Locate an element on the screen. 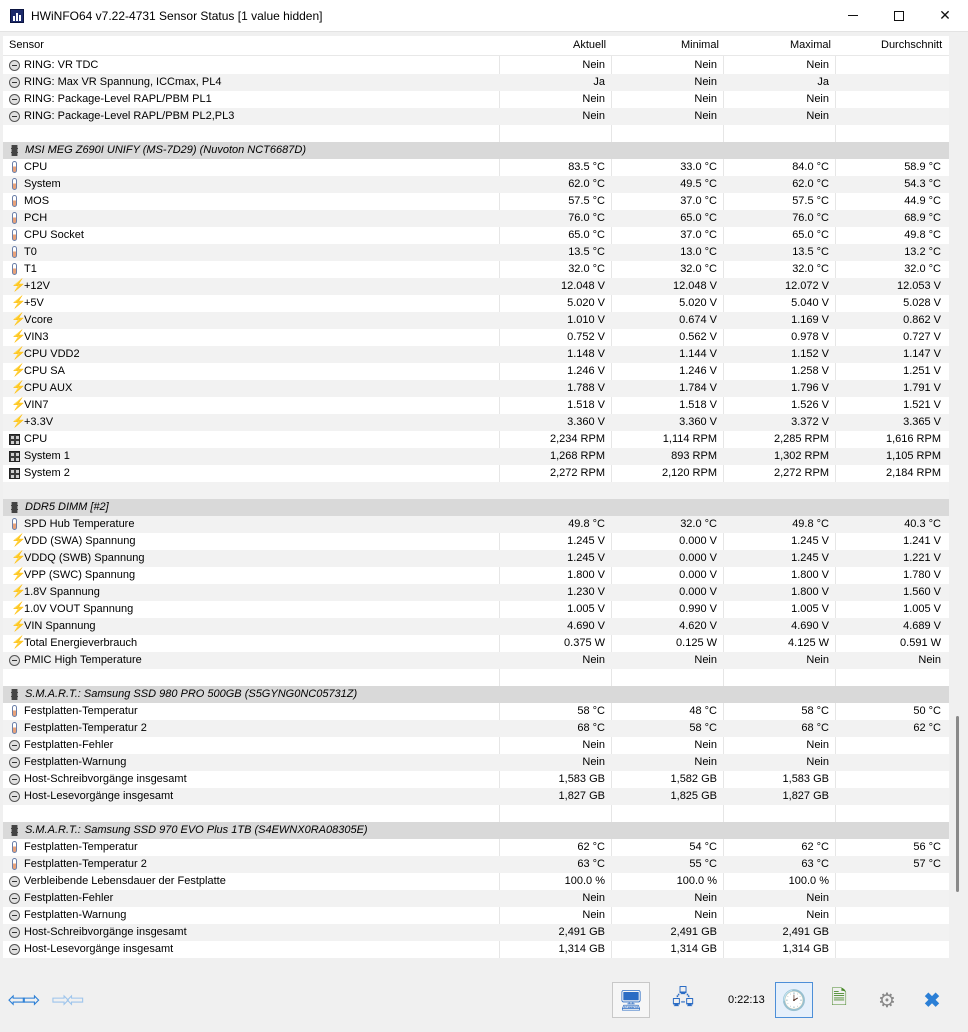 This screenshot has width=968, height=1032. value-max: 1.245 V is located at coordinates (810, 558).